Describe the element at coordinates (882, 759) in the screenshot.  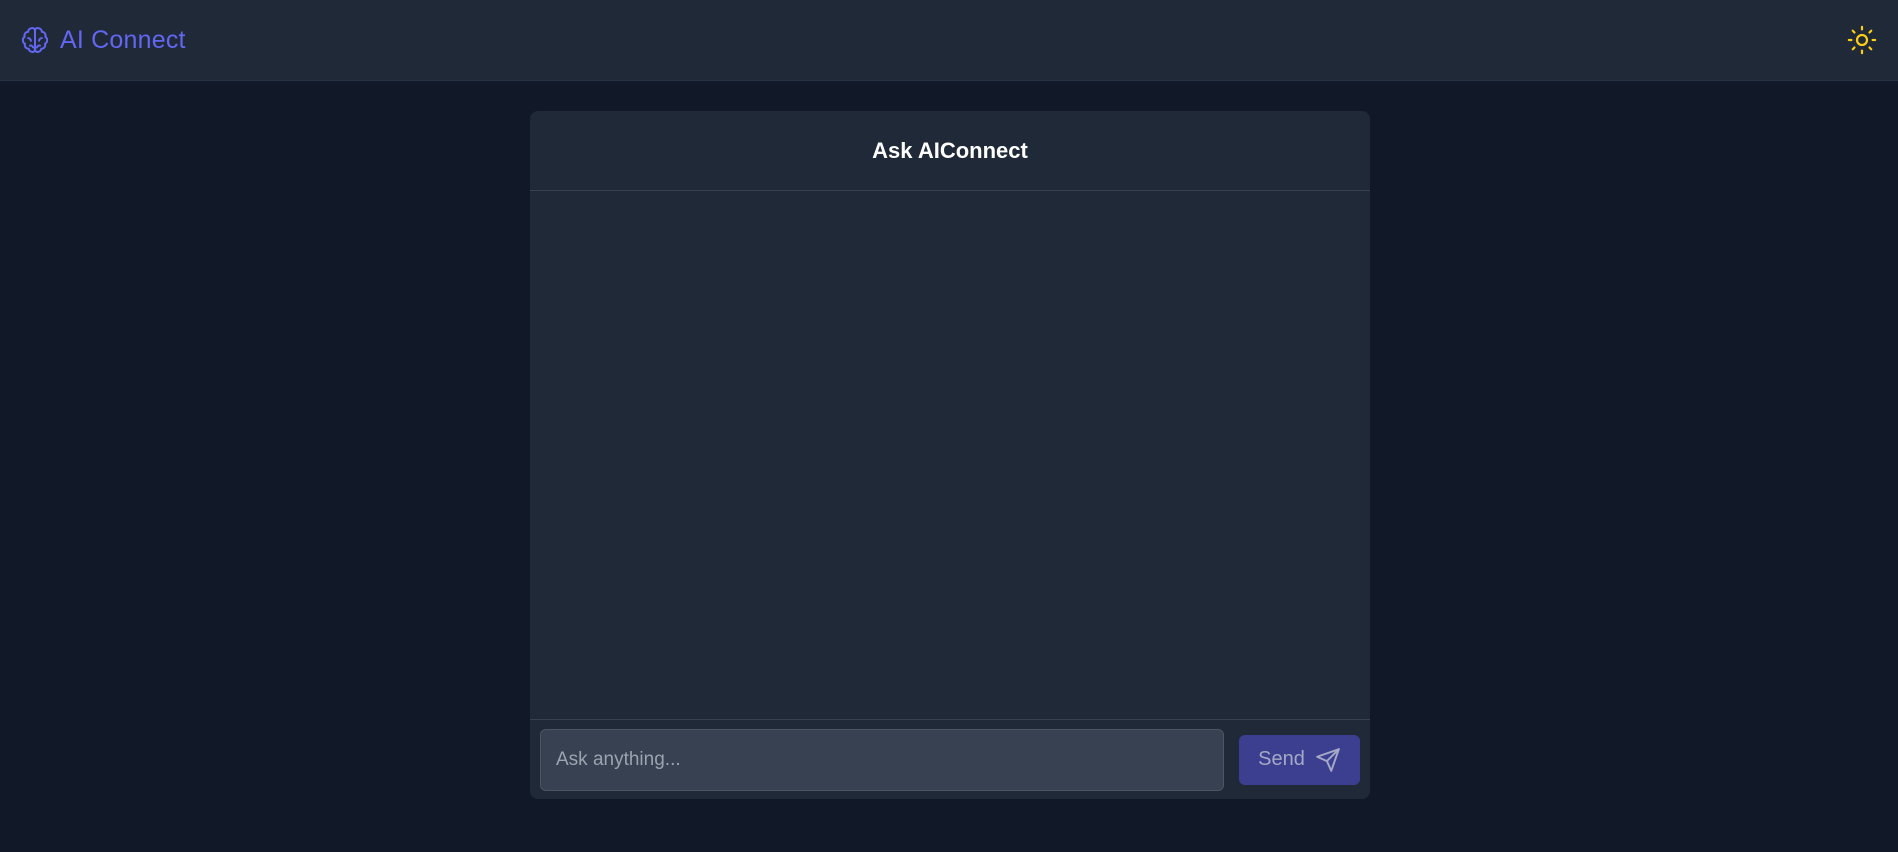
I see `chat-input` at that location.